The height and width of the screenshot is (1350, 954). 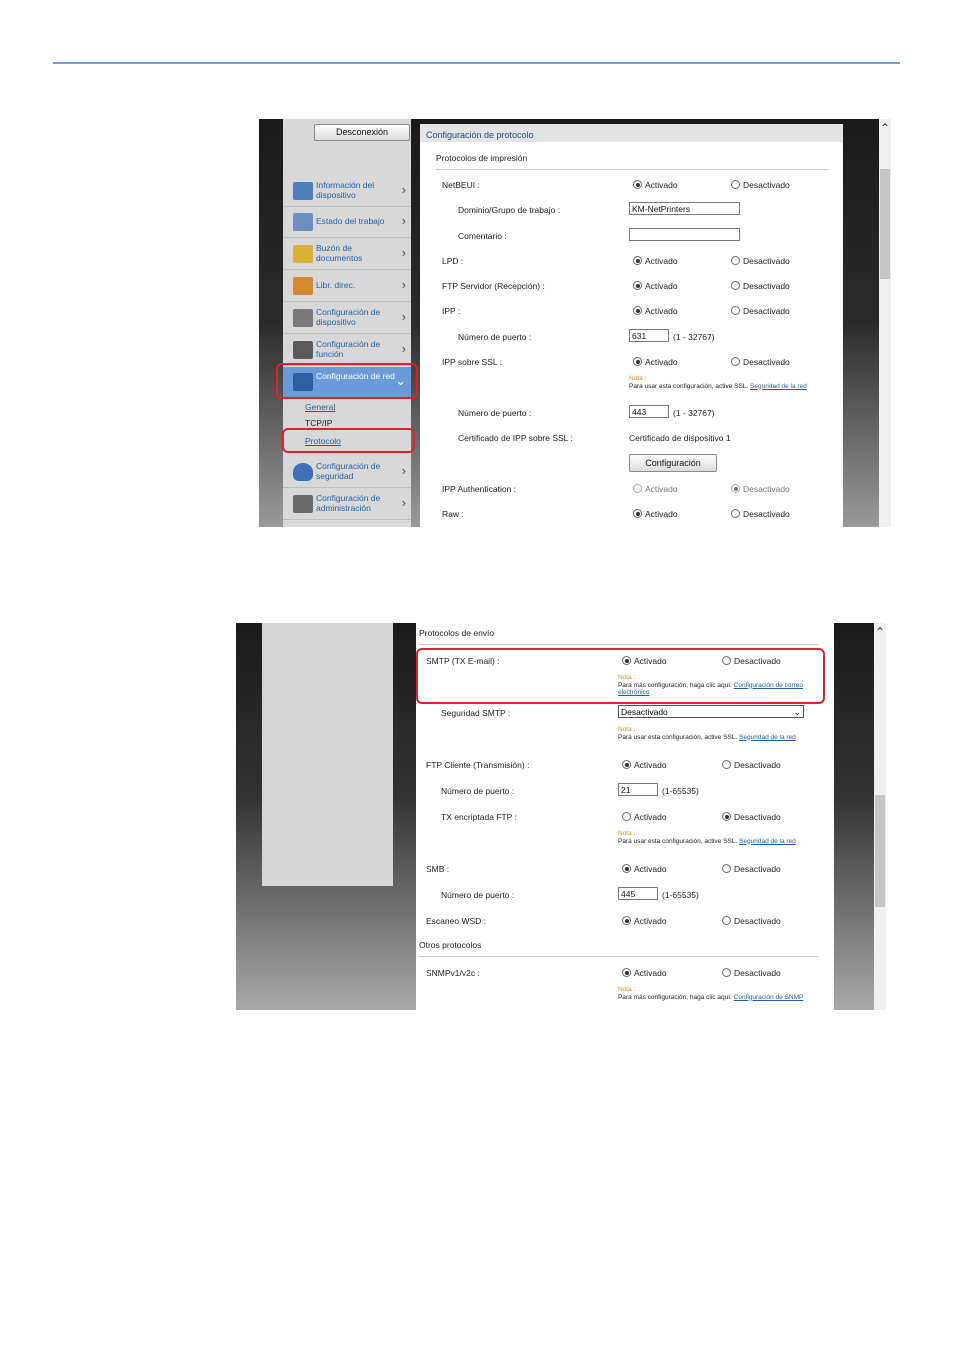 What do you see at coordinates (711, 711) in the screenshot?
I see `smtp-security-select: Desactivado ⌄` at bounding box center [711, 711].